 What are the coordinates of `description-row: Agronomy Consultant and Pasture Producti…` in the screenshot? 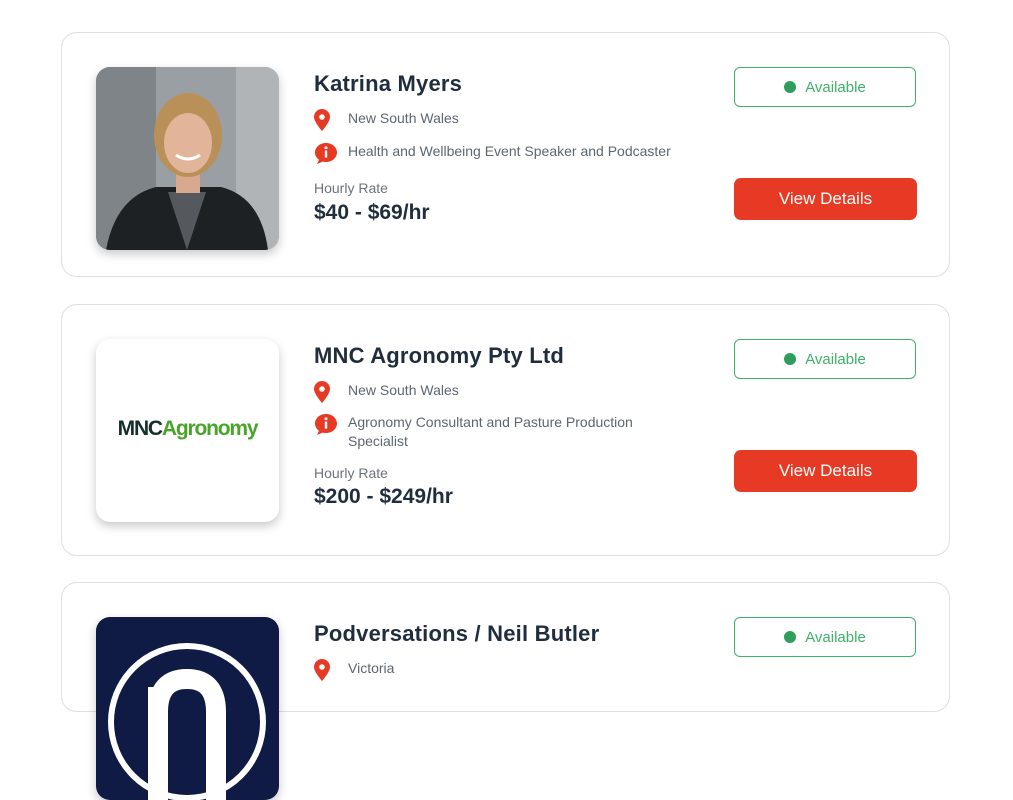 It's located at (473, 432).